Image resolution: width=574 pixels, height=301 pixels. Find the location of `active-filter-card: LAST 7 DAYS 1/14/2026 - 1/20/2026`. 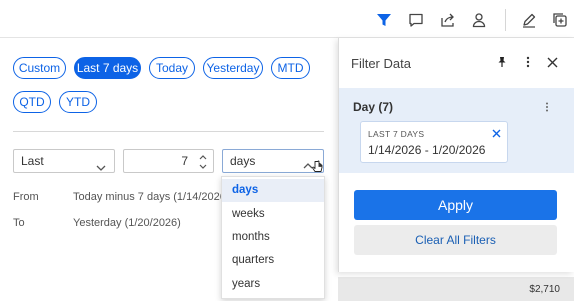

active-filter-card: LAST 7 DAYS 1/14/2026 - 1/20/2026 is located at coordinates (434, 142).